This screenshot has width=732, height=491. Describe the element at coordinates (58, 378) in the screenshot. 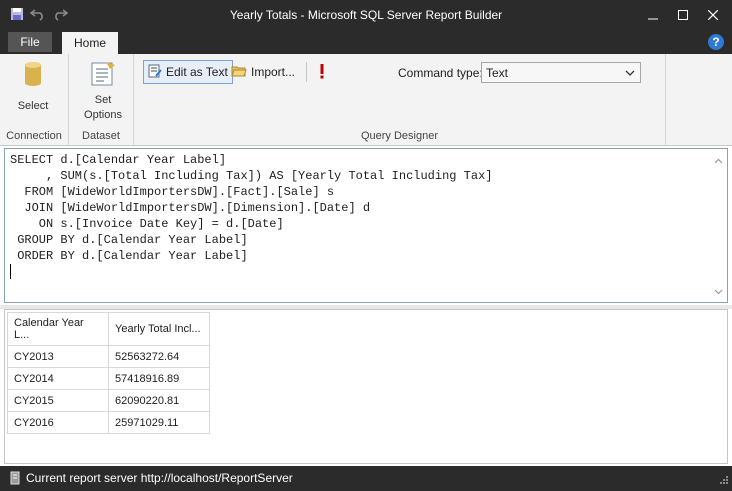

I see `table-cell: CY2014` at that location.